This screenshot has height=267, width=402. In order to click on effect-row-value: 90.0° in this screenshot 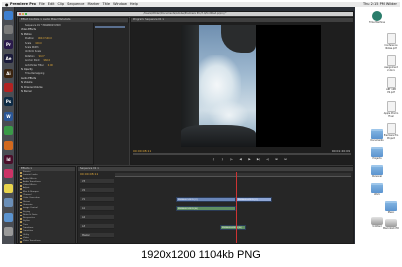, I will do `click(42, 56)`.